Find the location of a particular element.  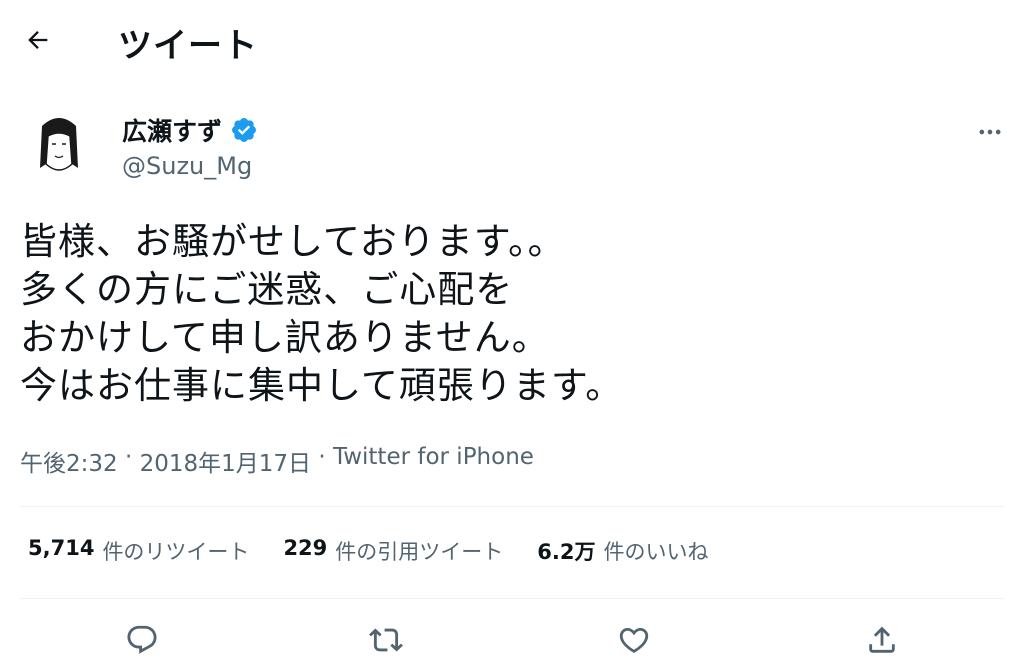

arrow-left-icon is located at coordinates (38, 40).